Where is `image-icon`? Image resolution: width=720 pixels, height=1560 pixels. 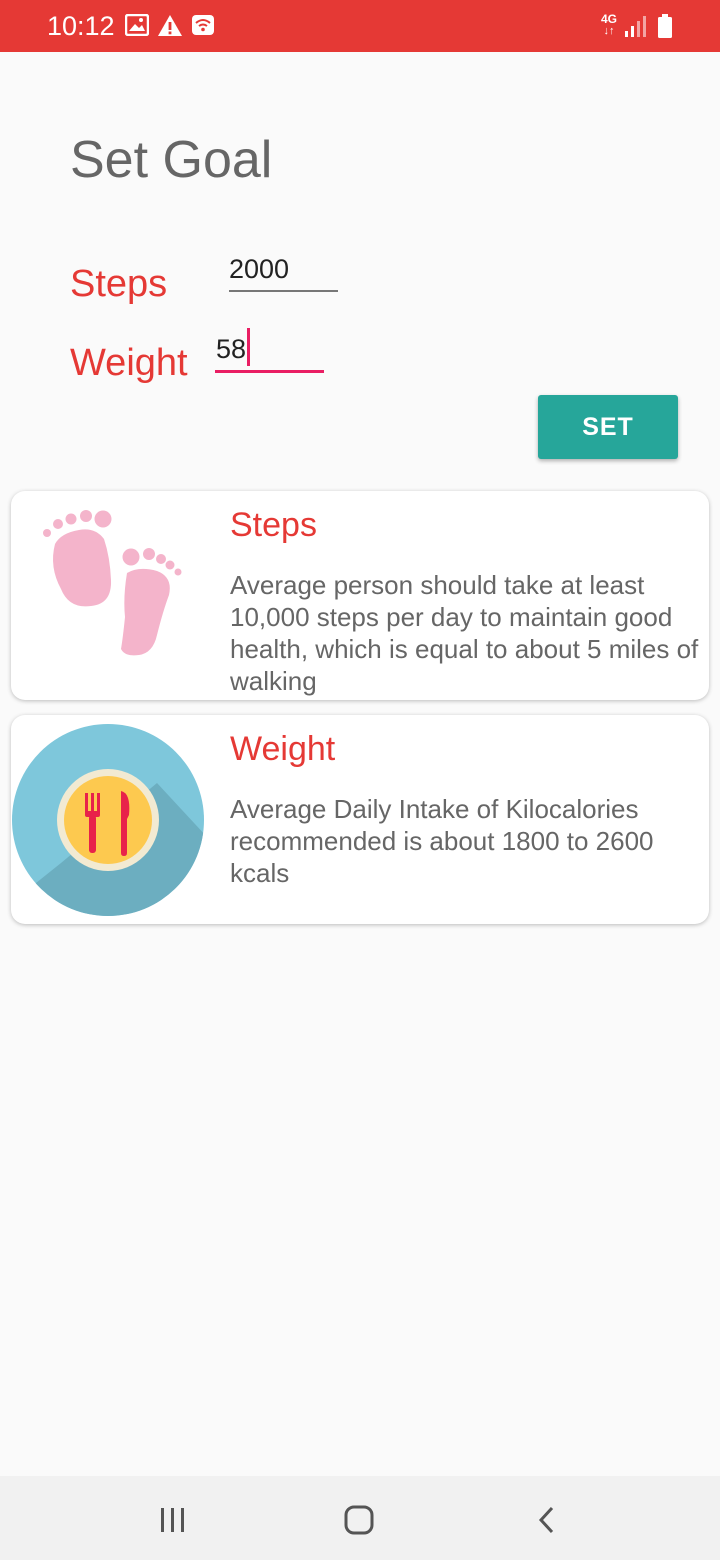
image-icon is located at coordinates (137, 25).